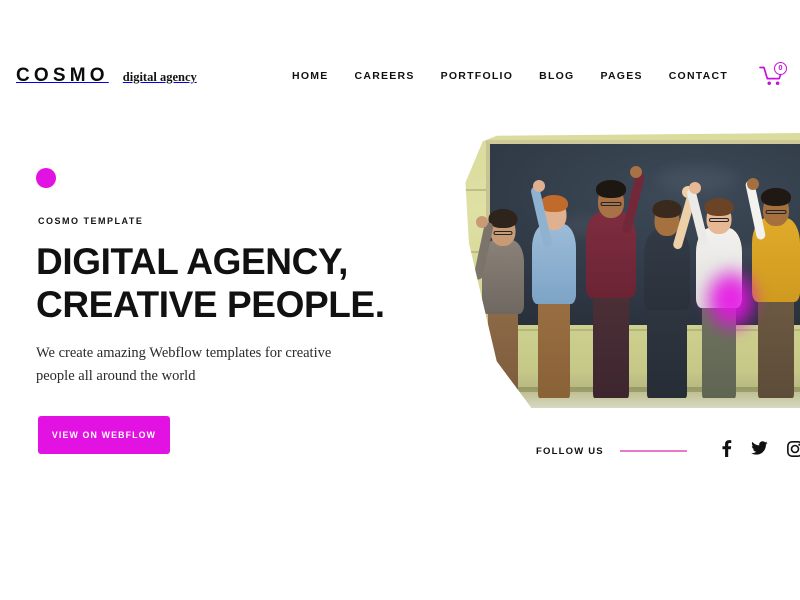 This screenshot has width=800, height=600. I want to click on twitter-icon, so click(759, 451).